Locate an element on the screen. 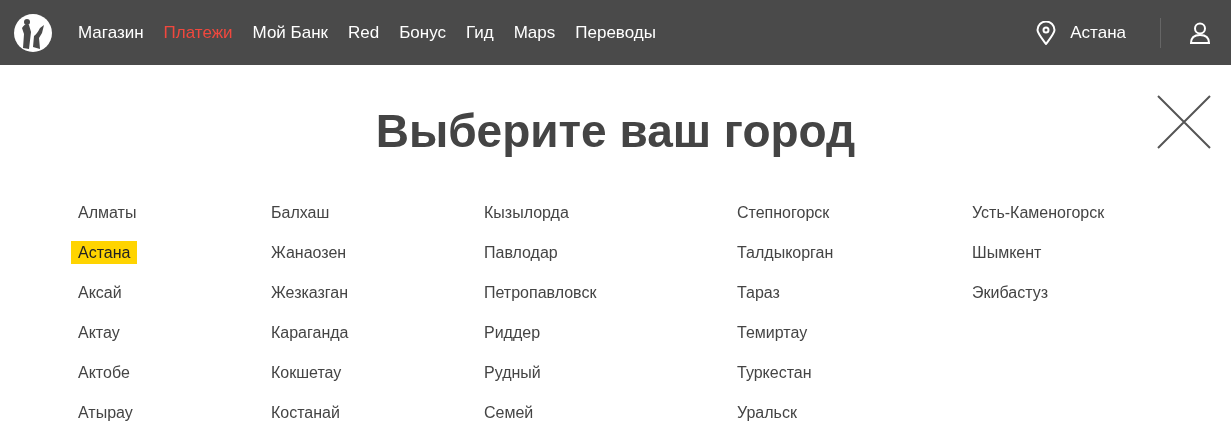  city-option: Астана is located at coordinates (104, 252).